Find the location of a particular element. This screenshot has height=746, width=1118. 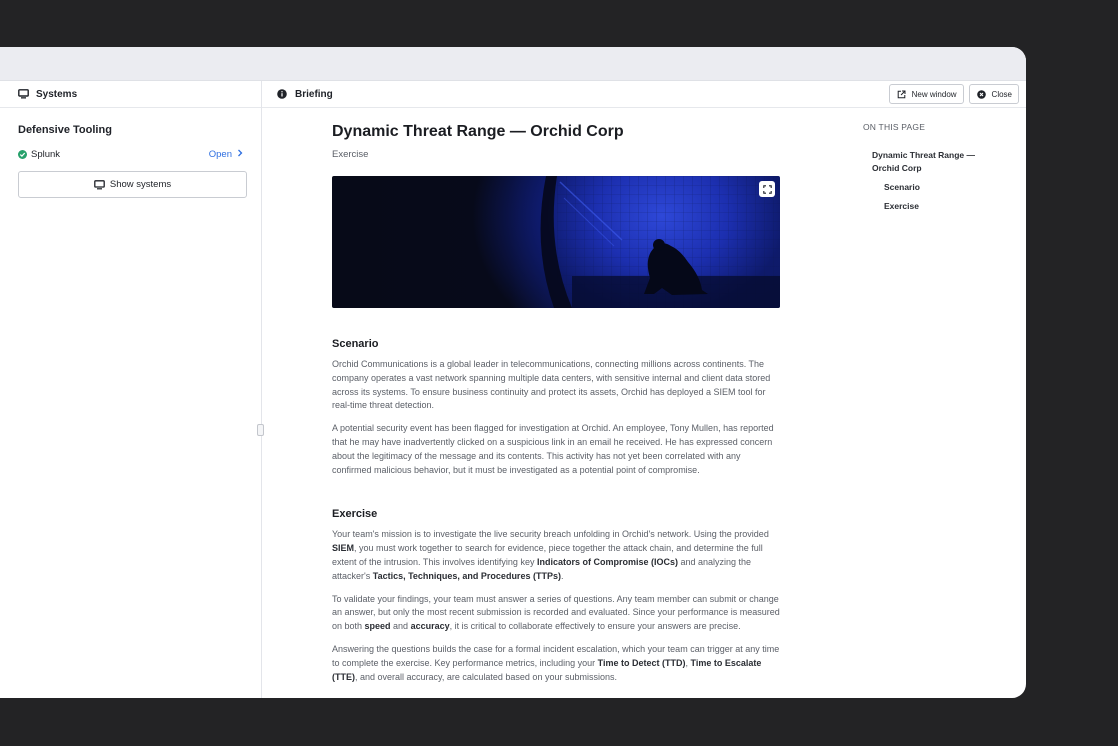

briefing-pane-header: Briefing New window Close is located at coordinates (644, 94).